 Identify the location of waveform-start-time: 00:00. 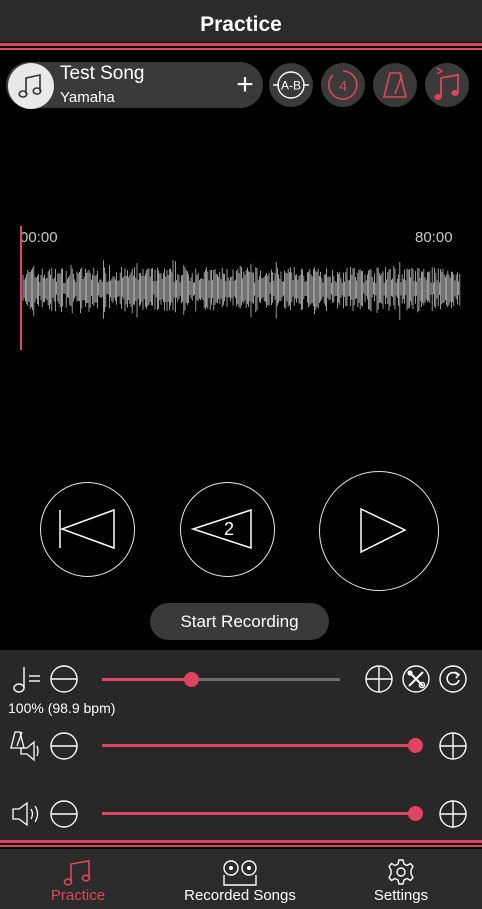
(39, 237).